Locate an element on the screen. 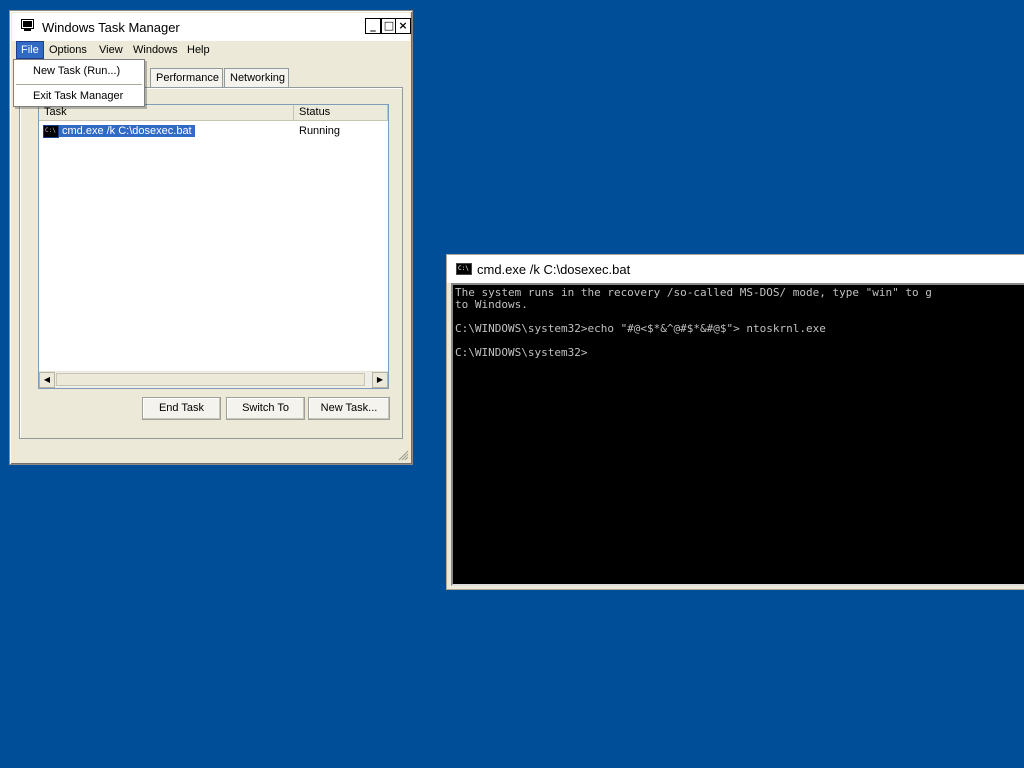 This screenshot has width=1024, height=768. cmd-icon: C:\ is located at coordinates (51, 131).